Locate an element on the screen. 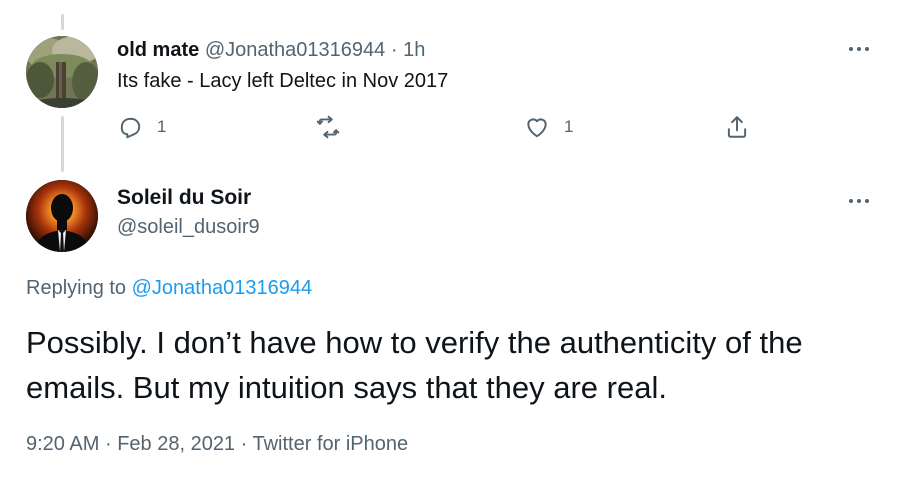 Image resolution: width=898 pixels, height=484 pixels. replying-to-link: @Jonatha01316944 is located at coordinates (222, 288).